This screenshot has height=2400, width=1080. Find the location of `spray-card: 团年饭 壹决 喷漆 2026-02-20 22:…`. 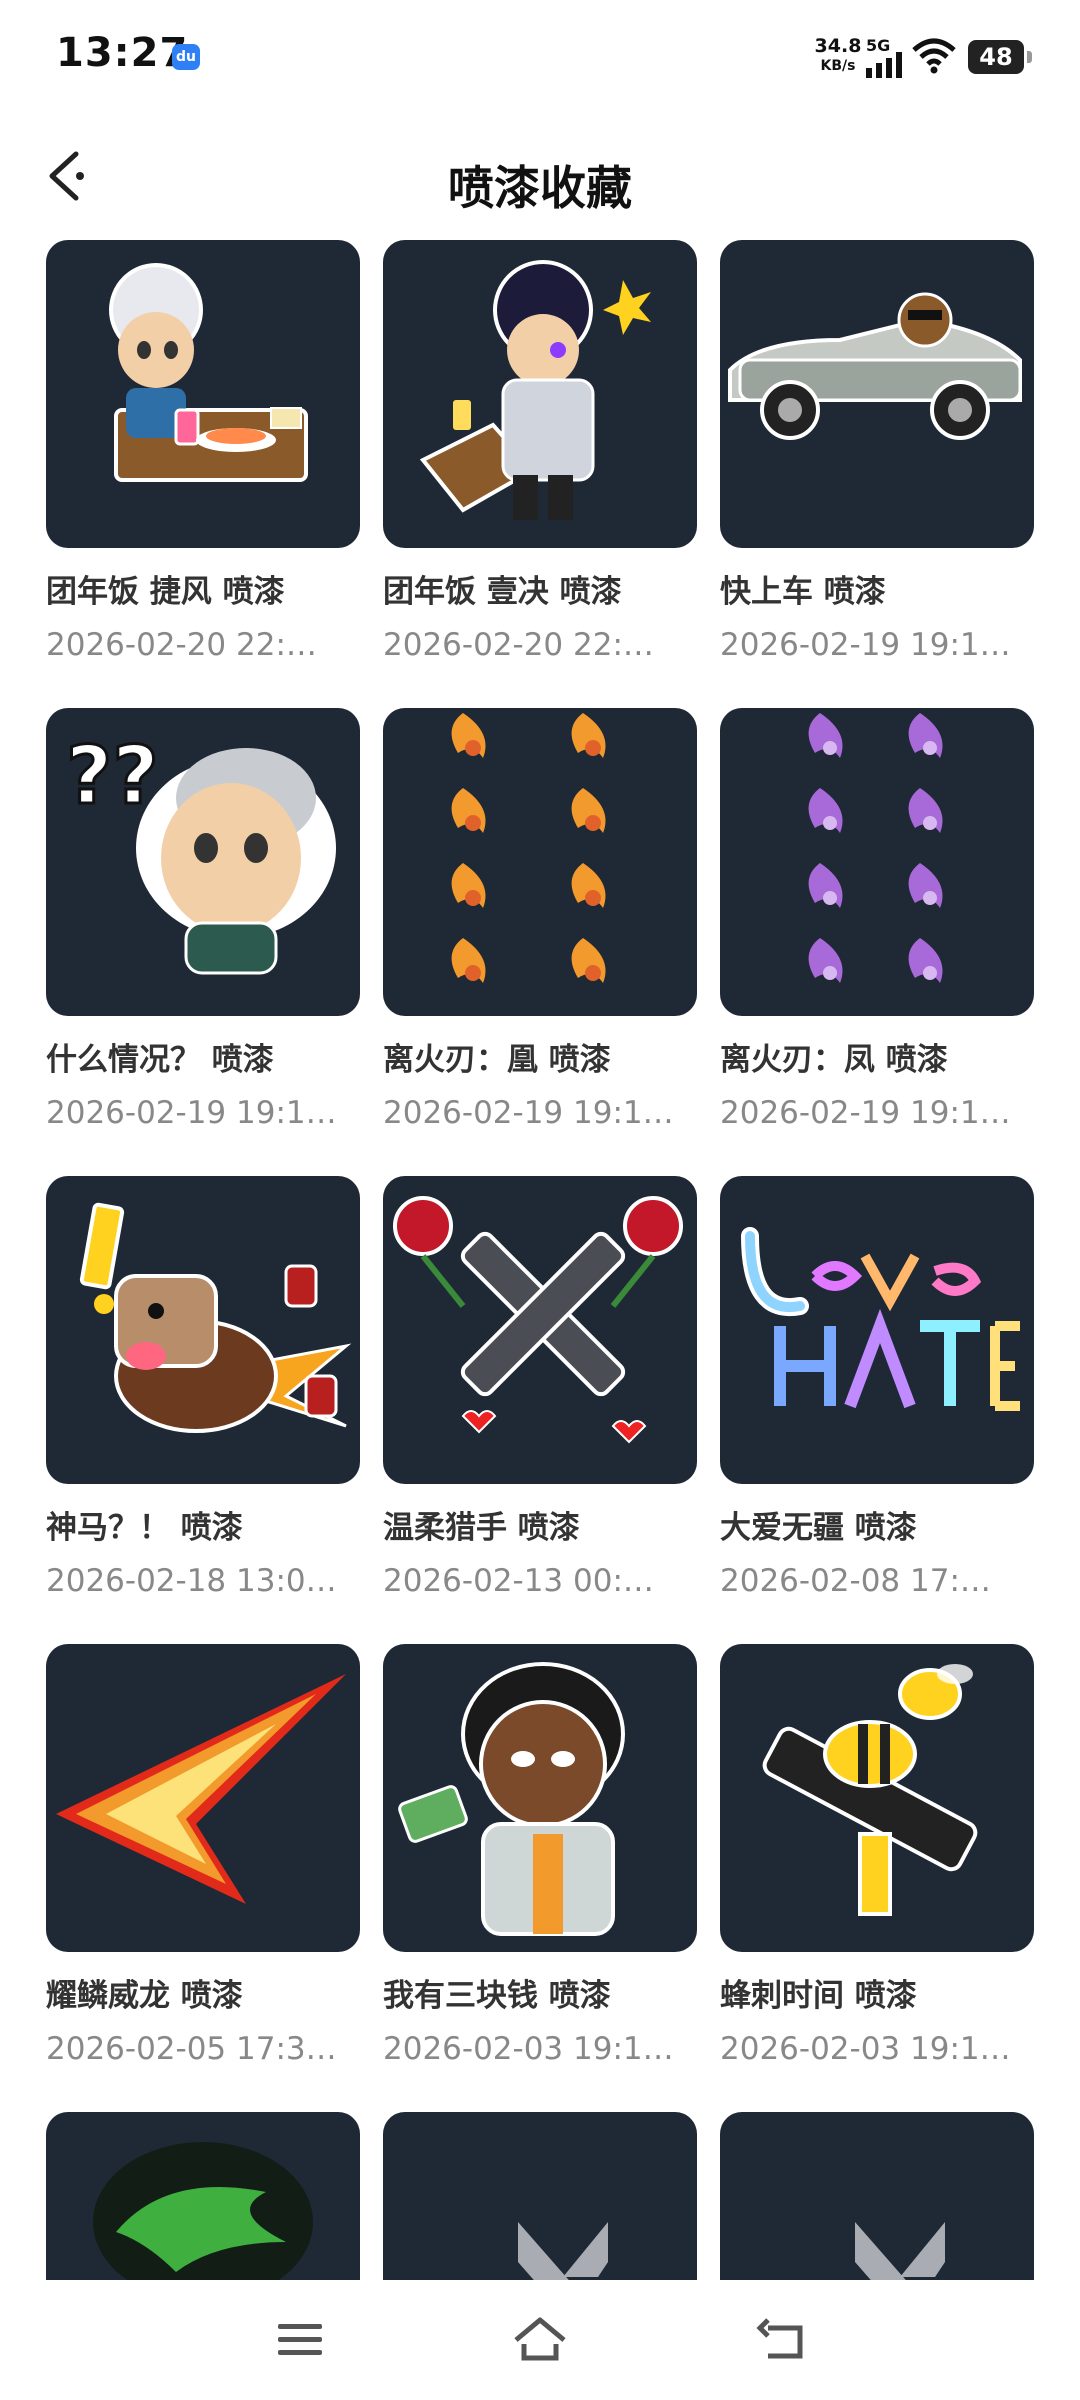

spray-card: 团年饭 壹决 喷漆 2026-02-20 22:… is located at coordinates (540, 451).